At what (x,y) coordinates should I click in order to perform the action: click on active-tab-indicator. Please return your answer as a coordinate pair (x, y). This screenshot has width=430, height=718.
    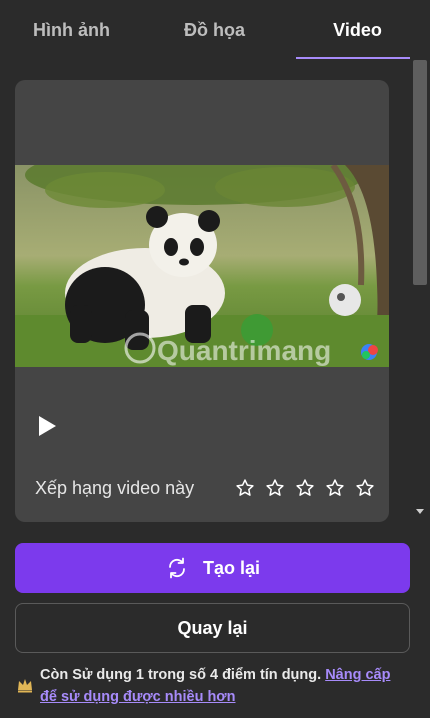
    Looking at the image, I should click on (353, 58).